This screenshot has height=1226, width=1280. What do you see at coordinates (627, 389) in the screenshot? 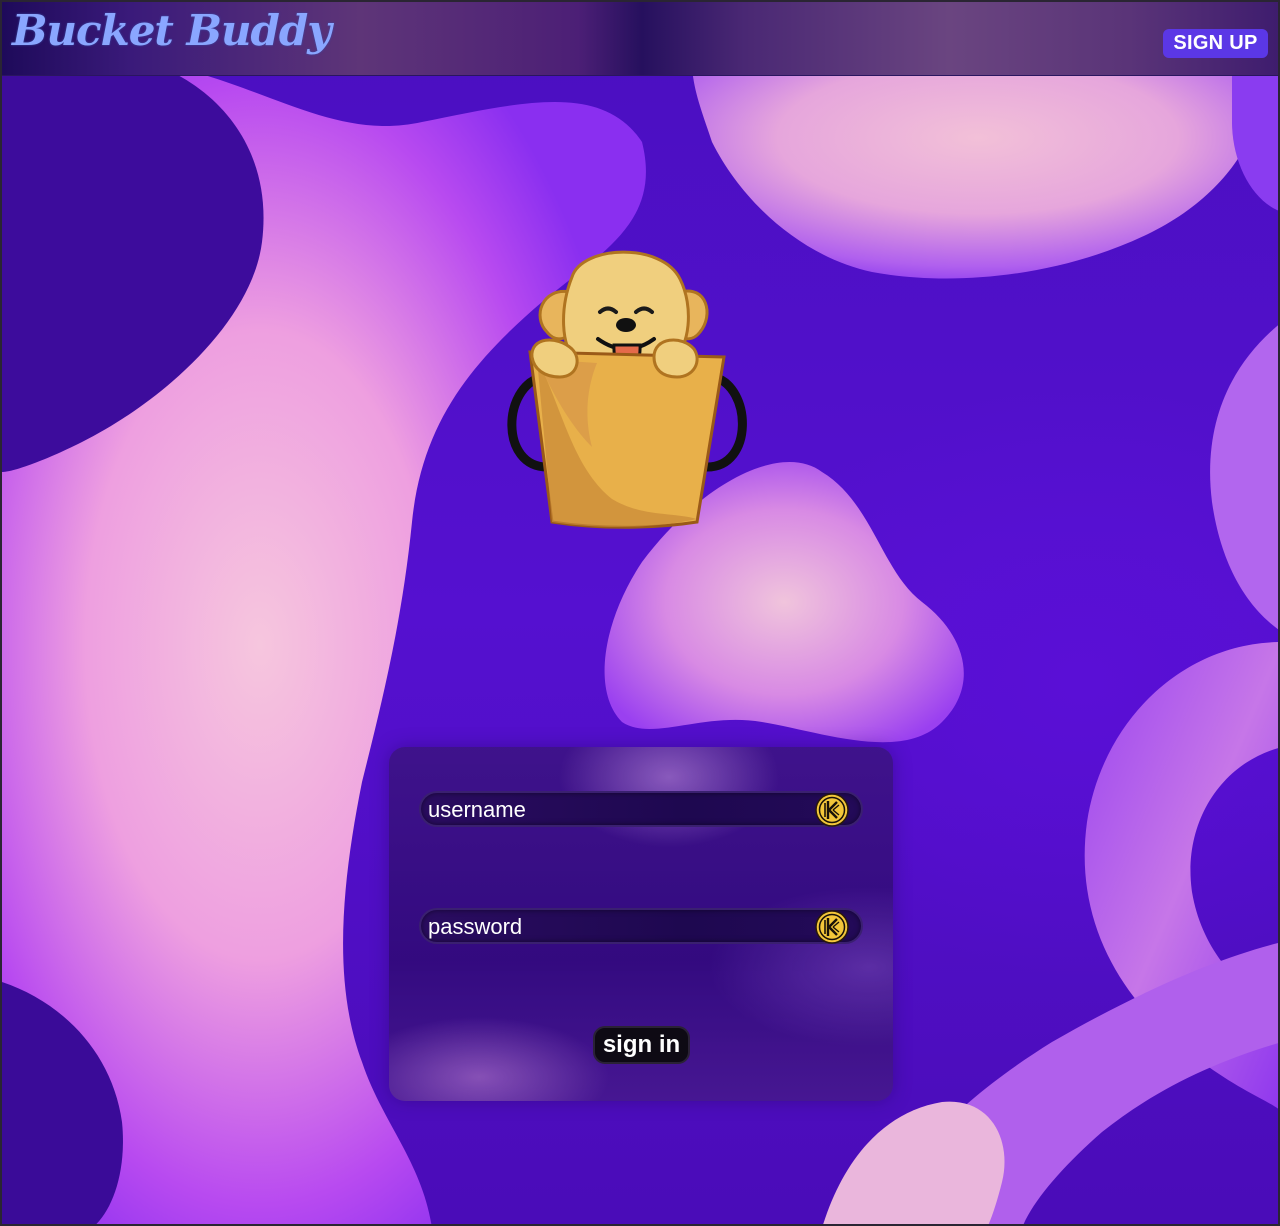
I see `dog-in-bucket-icon` at bounding box center [627, 389].